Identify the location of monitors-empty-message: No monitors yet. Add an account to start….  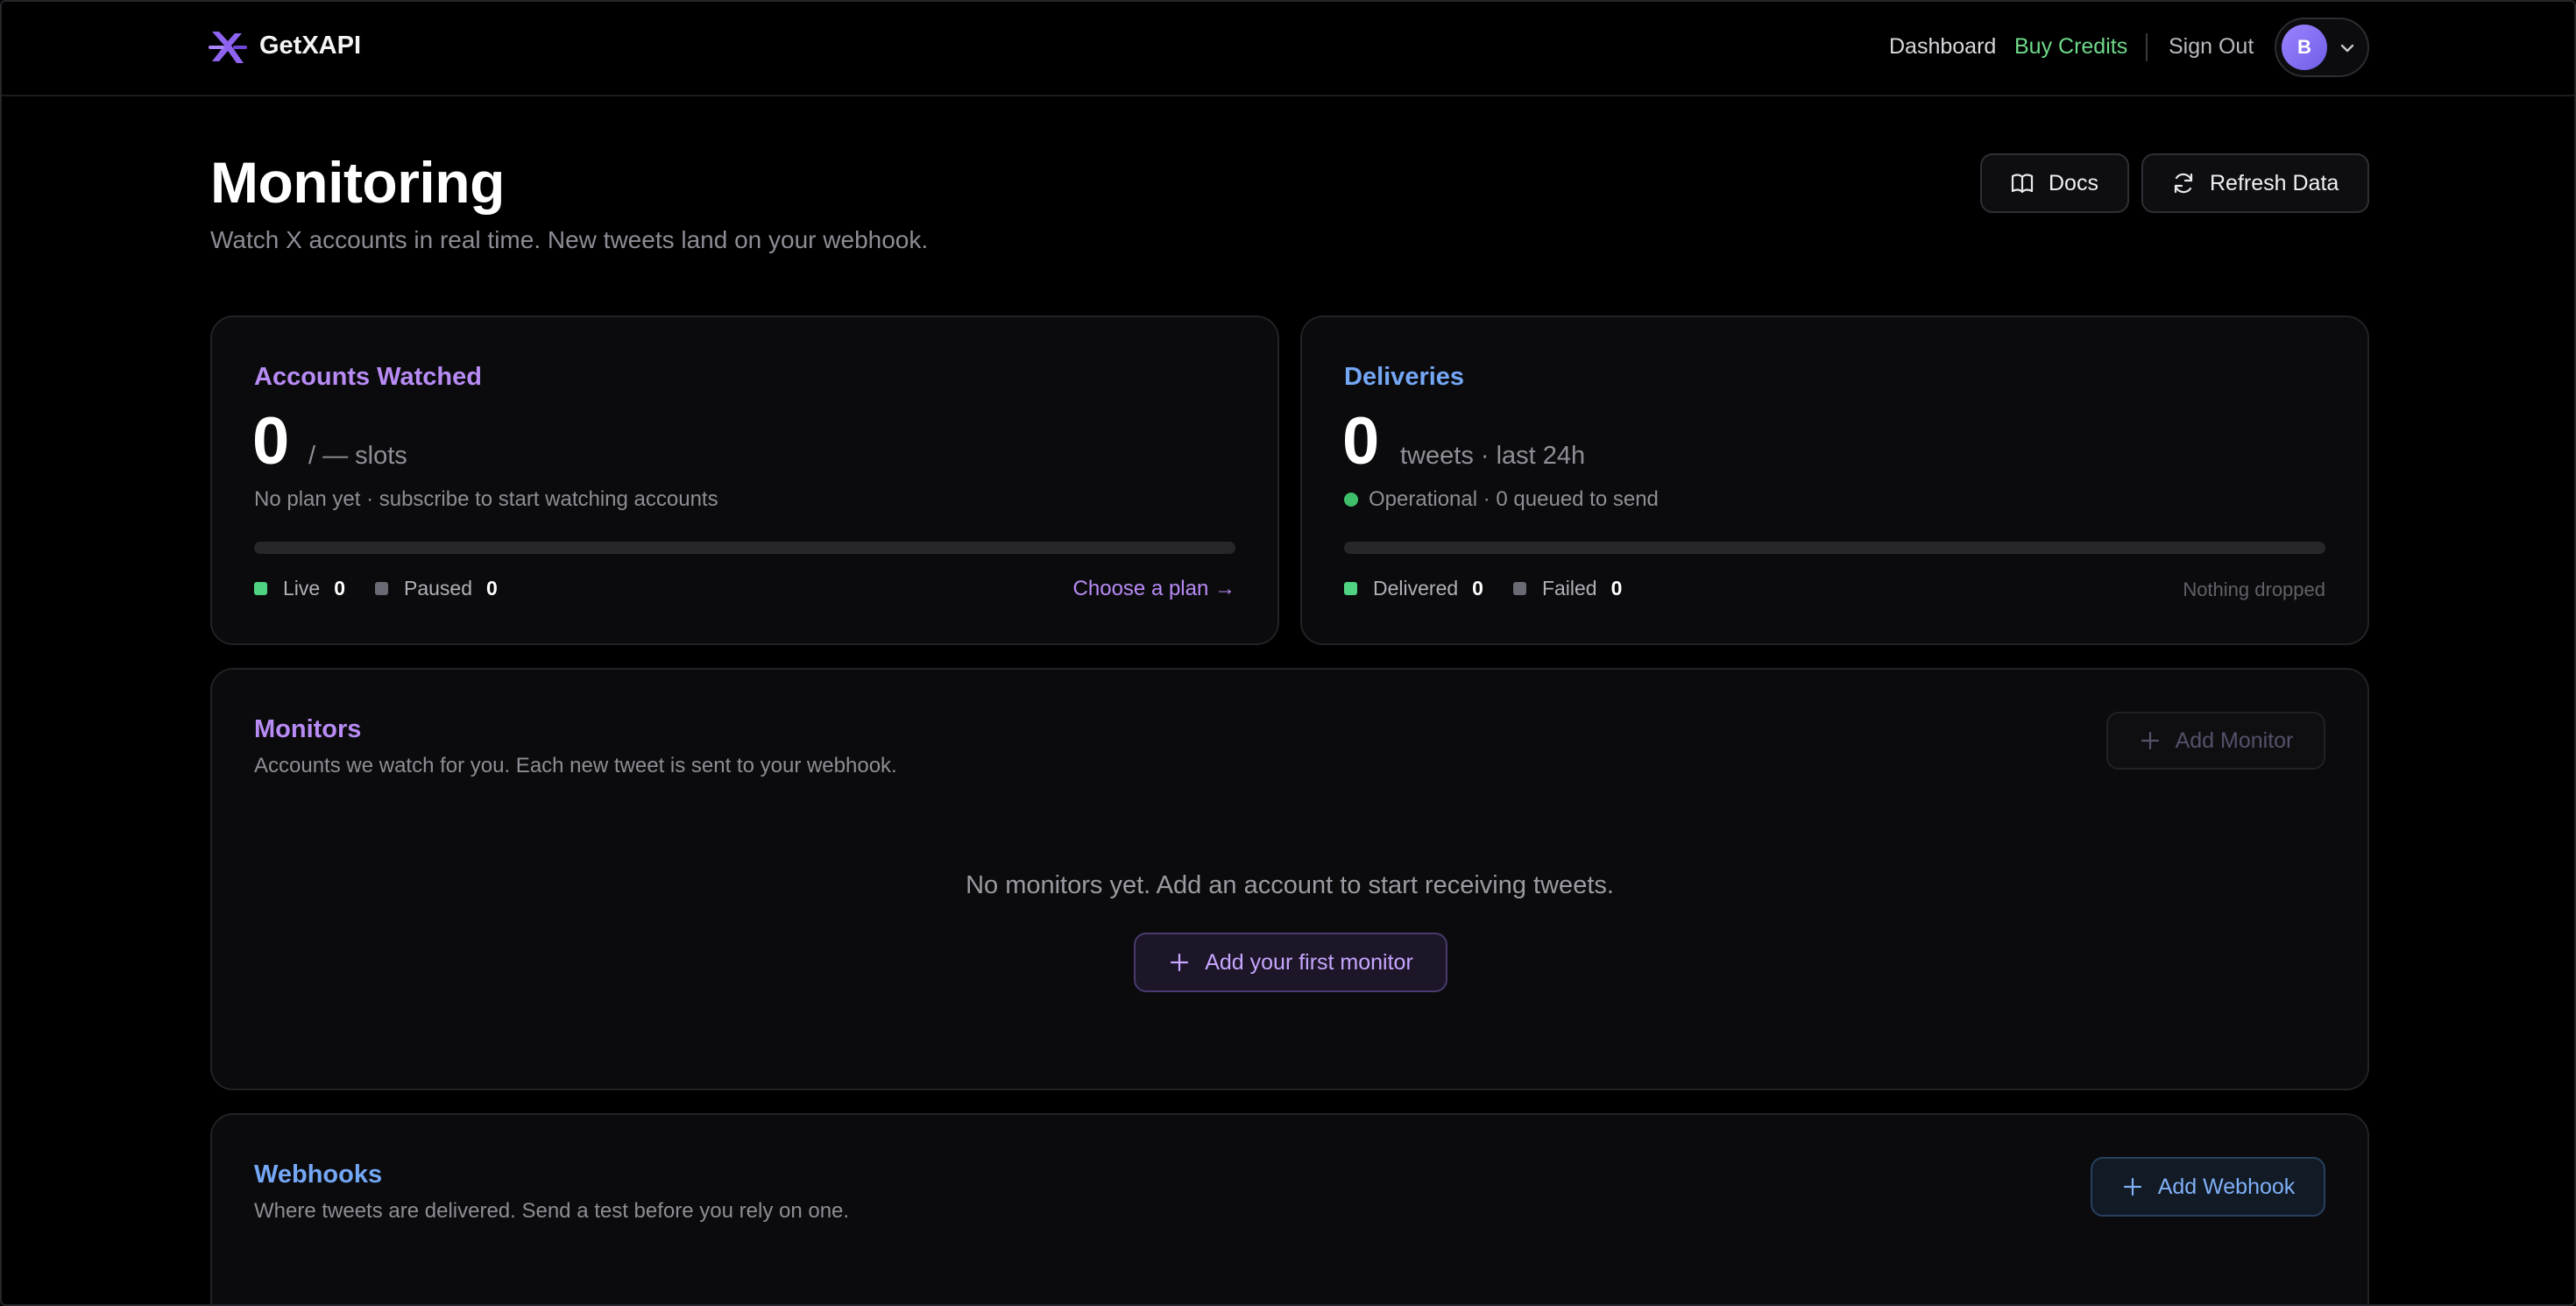
(1290, 885).